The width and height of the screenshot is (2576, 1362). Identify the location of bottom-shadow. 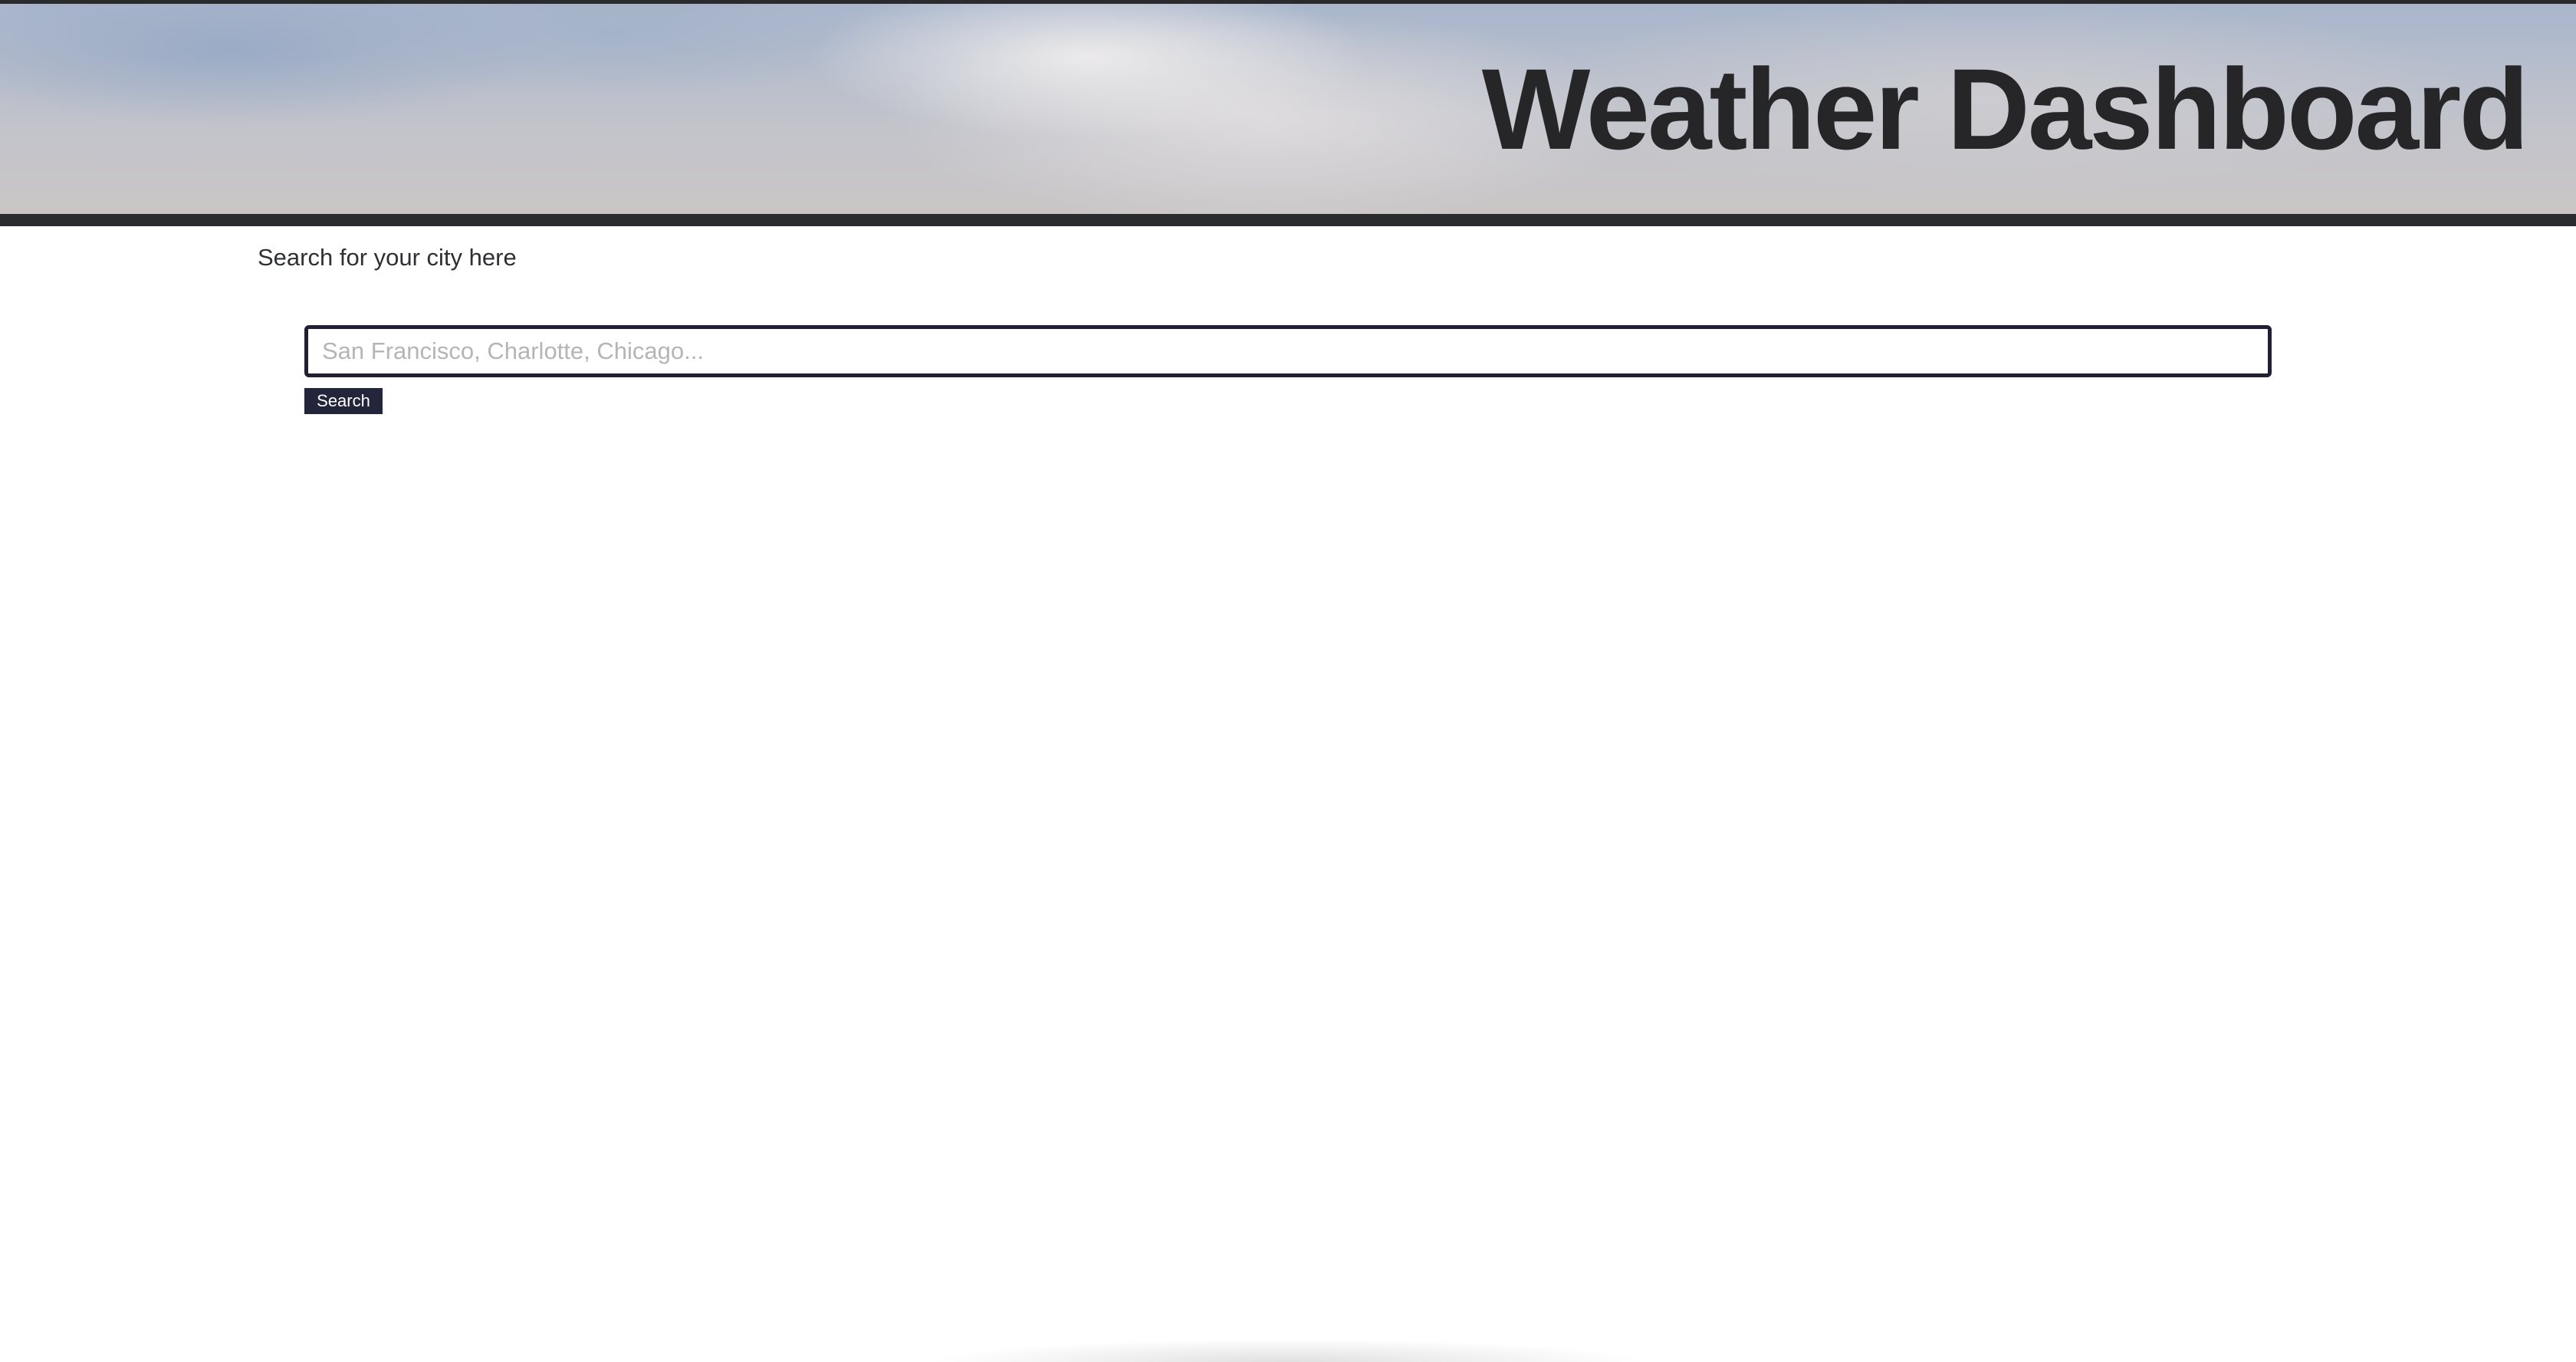
(1288, 1348).